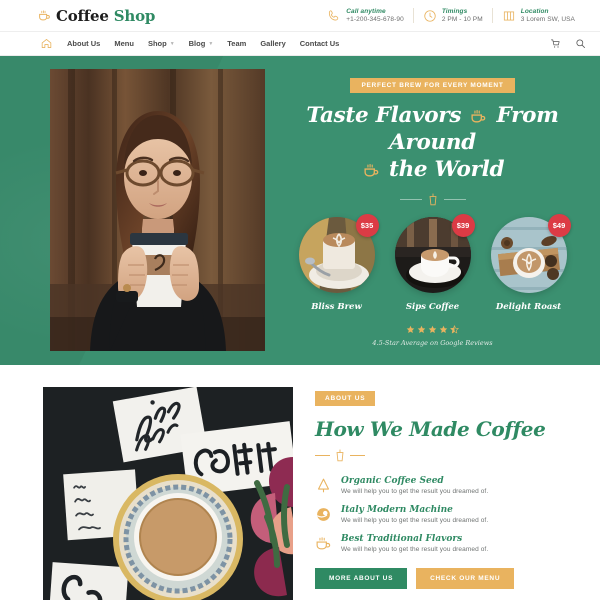 The width and height of the screenshot is (600, 600). I want to click on about-divider, so click(449, 455).